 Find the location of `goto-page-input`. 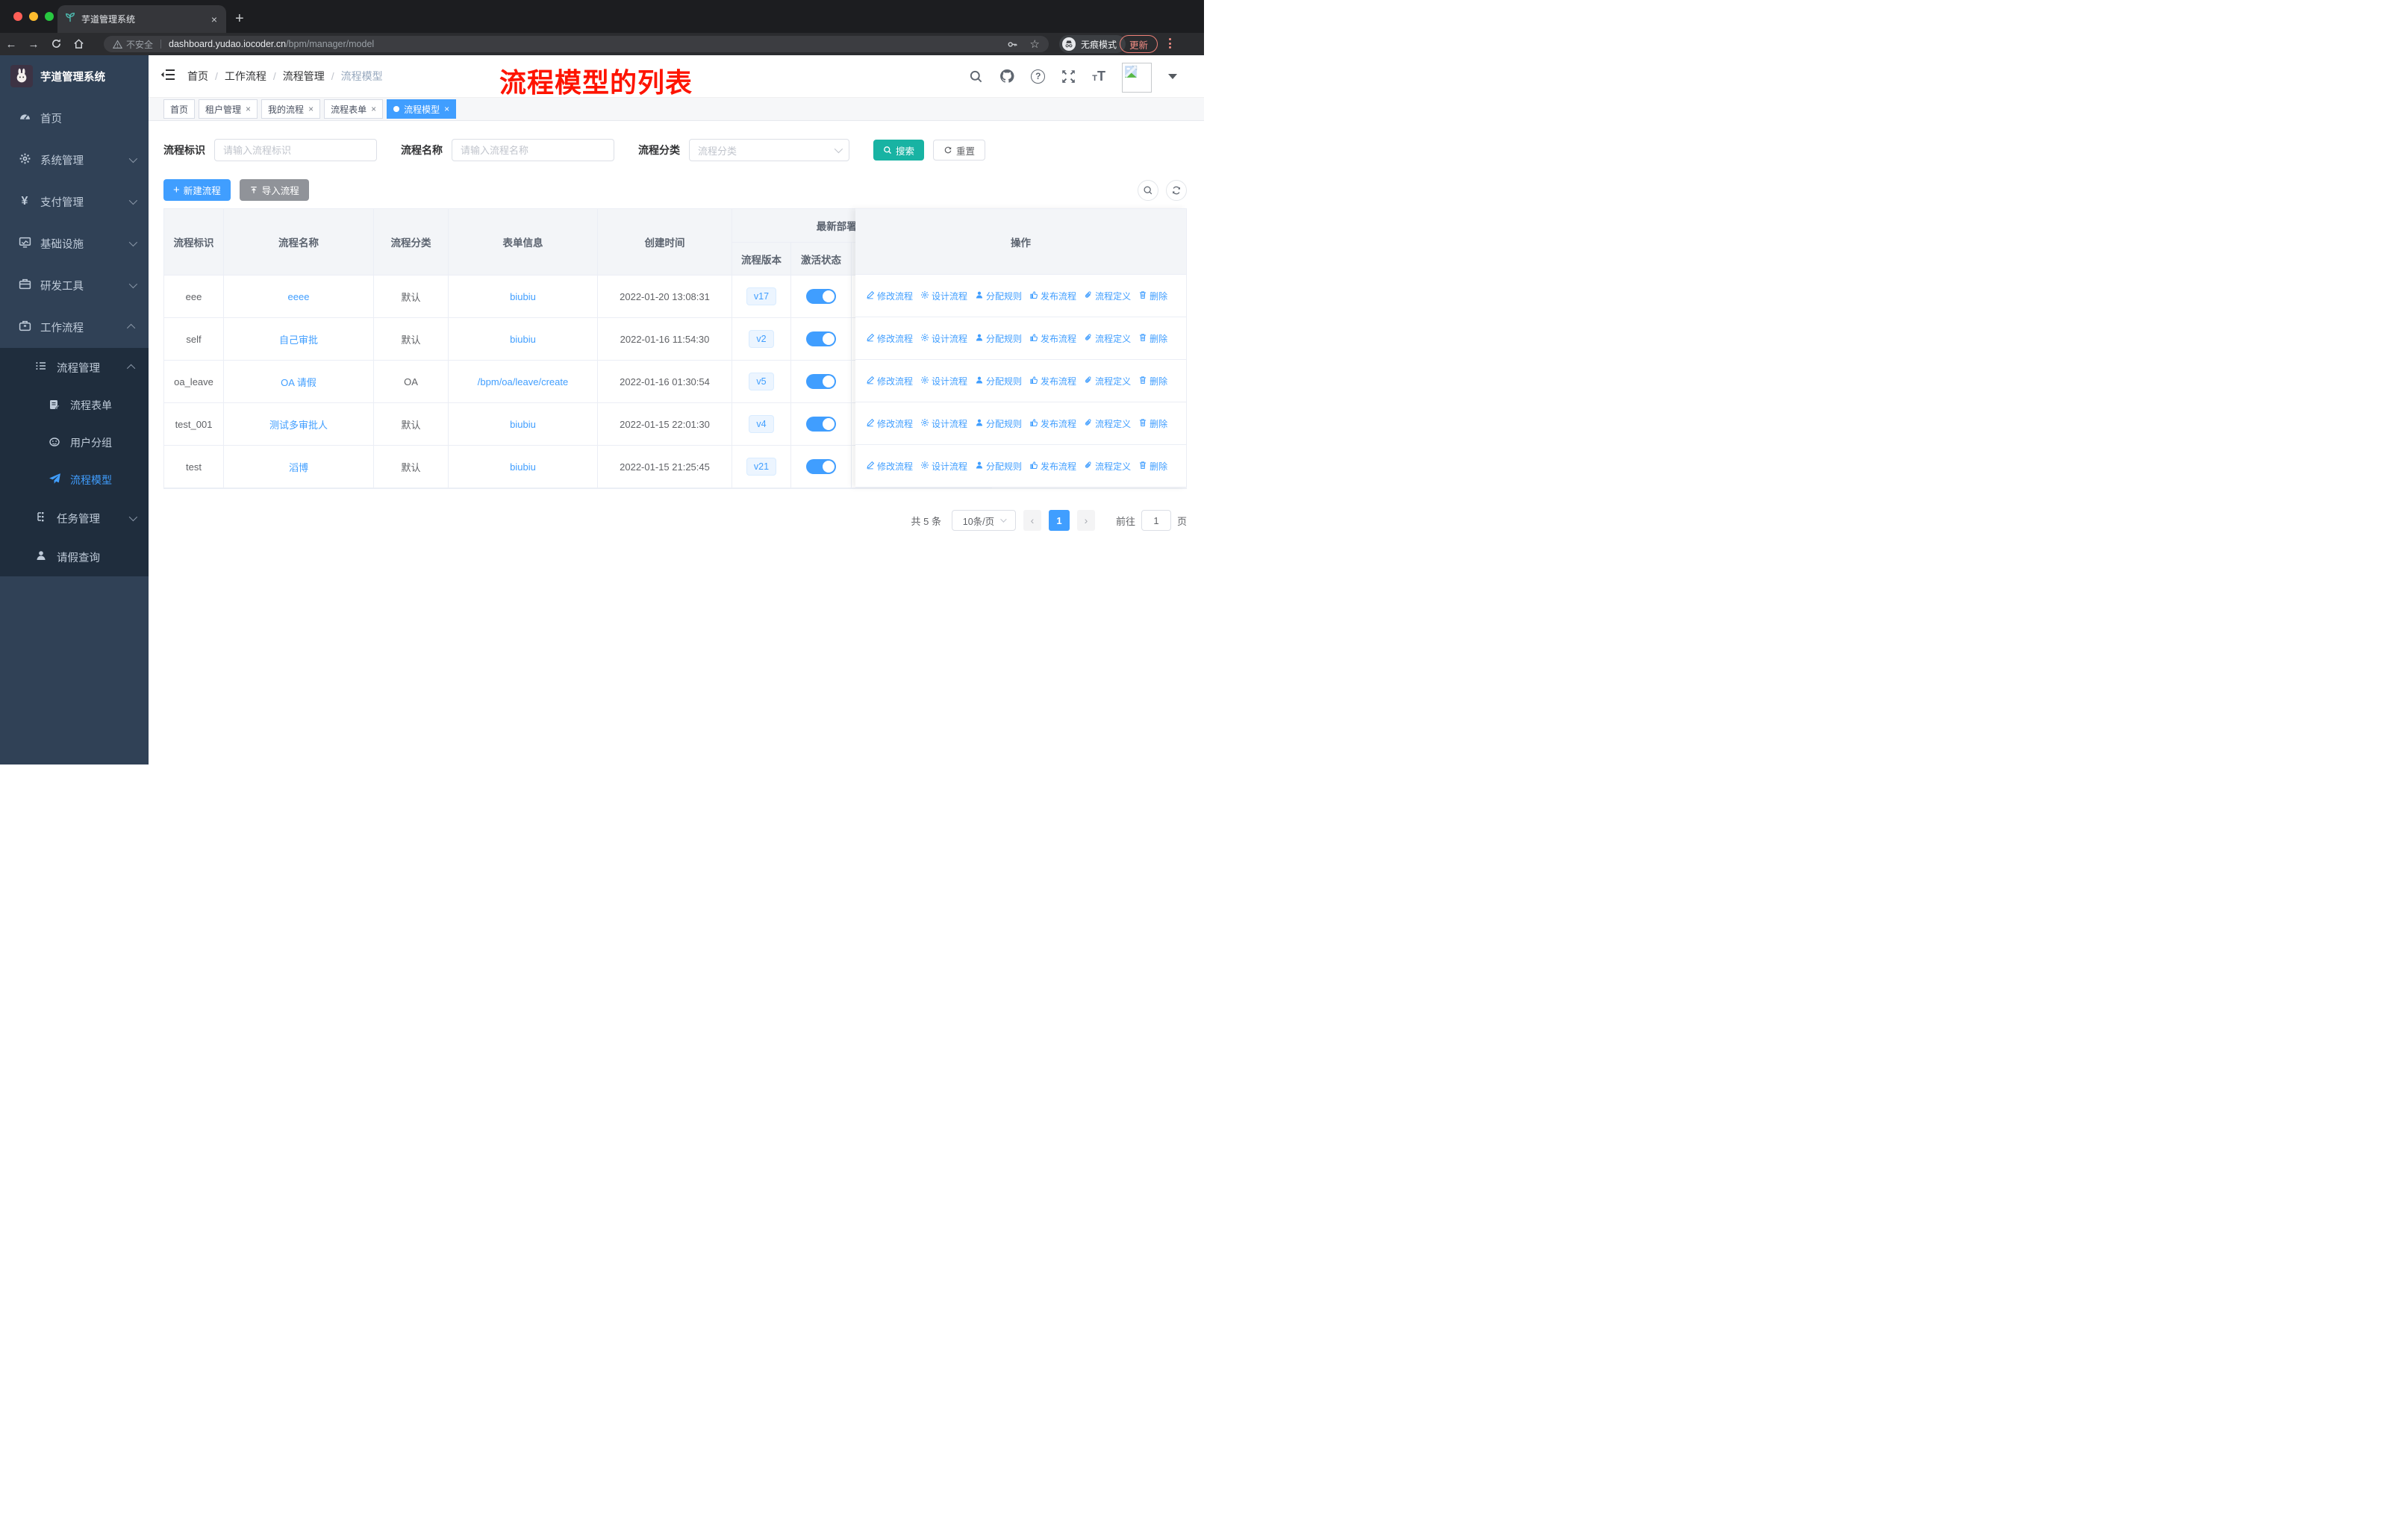

goto-page-input is located at coordinates (1156, 520).